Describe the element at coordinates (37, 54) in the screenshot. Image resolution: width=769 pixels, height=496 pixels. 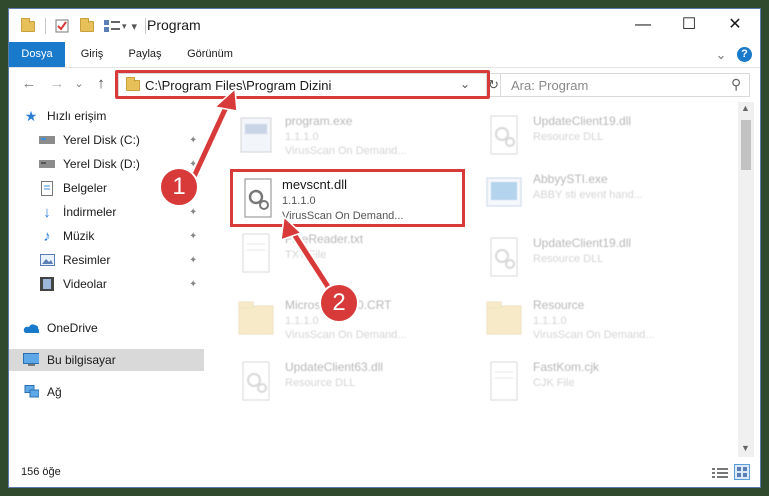
I see `tab-dosya: Dosya` at that location.